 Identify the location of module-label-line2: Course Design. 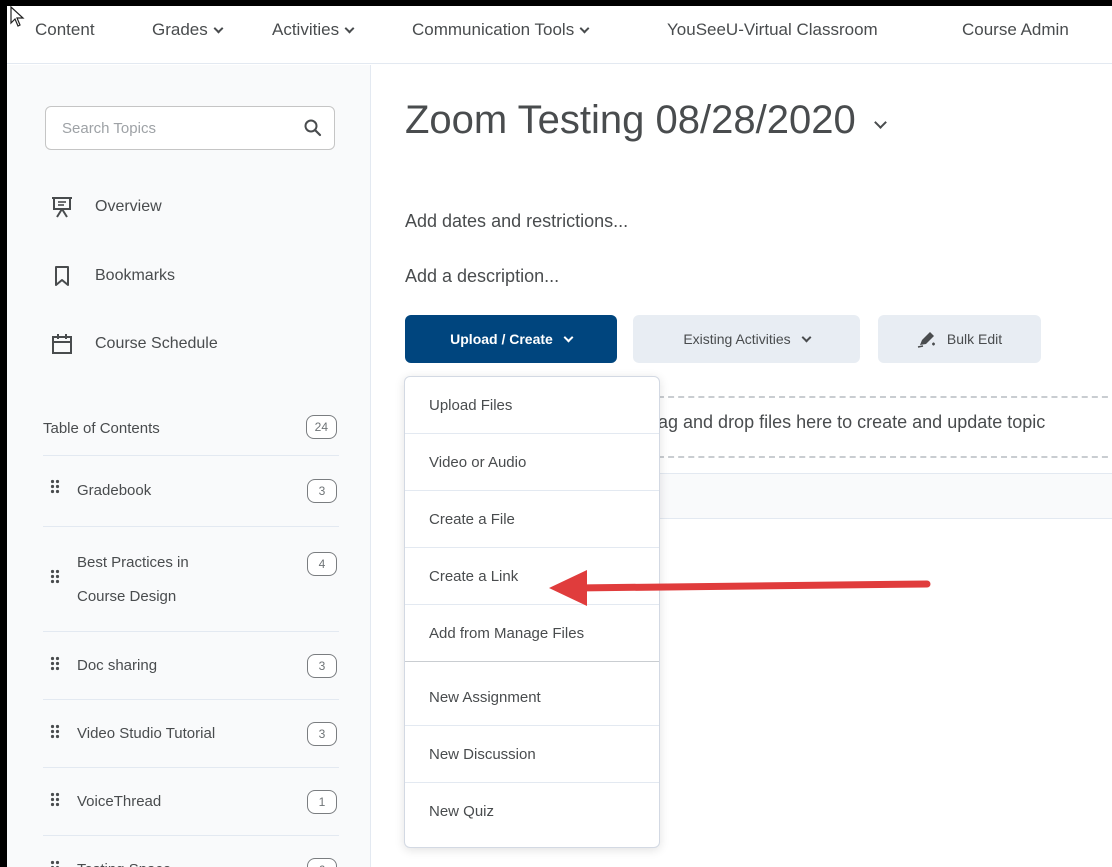
(127, 596).